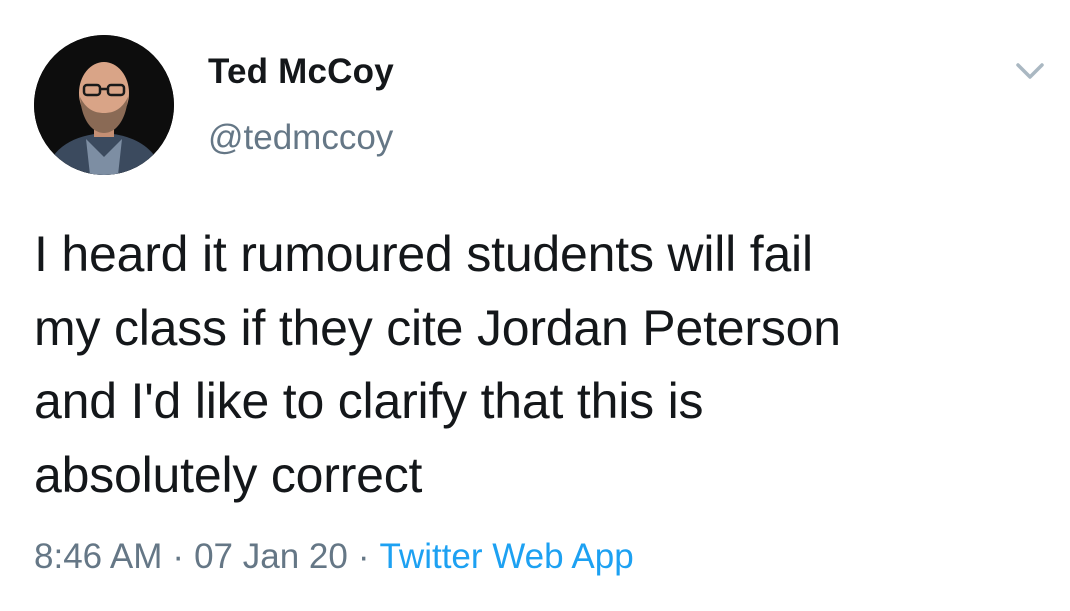  What do you see at coordinates (98, 556) in the screenshot?
I see `tweet-time: 8:46 AM` at bounding box center [98, 556].